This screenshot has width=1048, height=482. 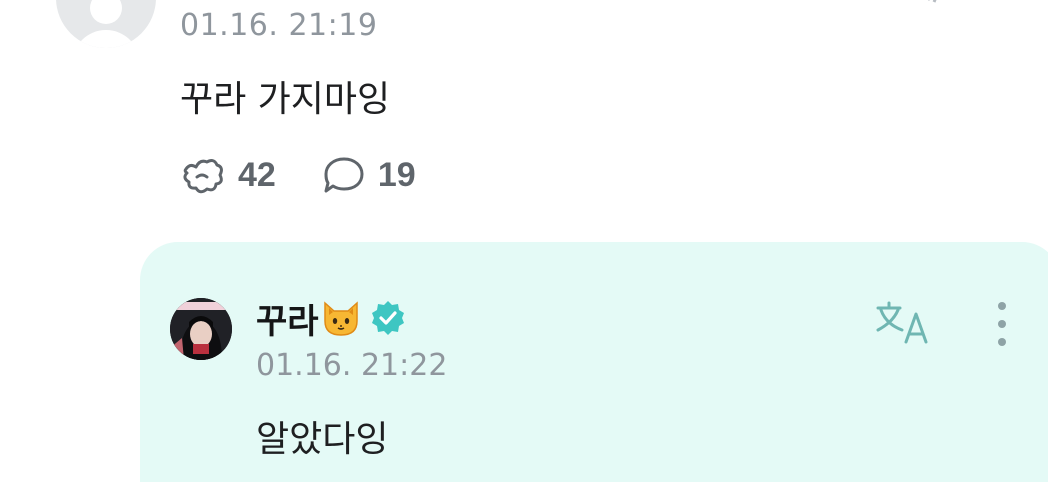 I want to click on reply-author-name: 꾸라, so click(x=287, y=318).